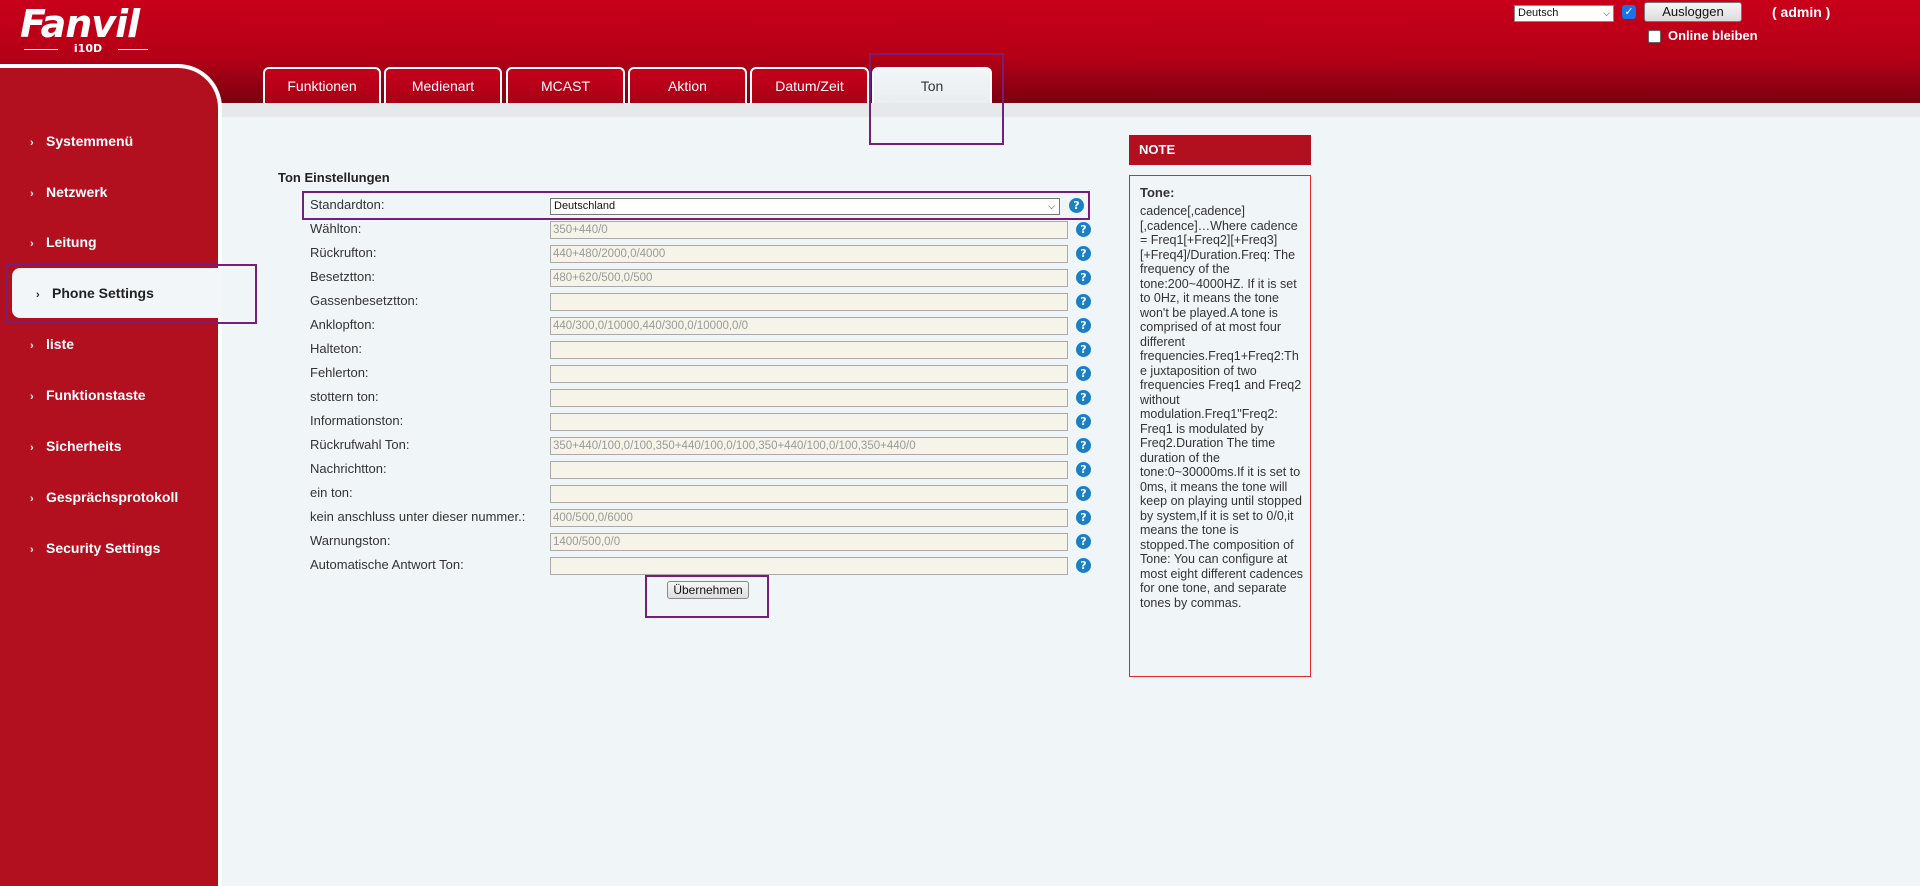 This screenshot has height=886, width=1920. What do you see at coordinates (387, 564) in the screenshot?
I see `auto-answer-tone-label: Automatische Antwort Ton:` at bounding box center [387, 564].